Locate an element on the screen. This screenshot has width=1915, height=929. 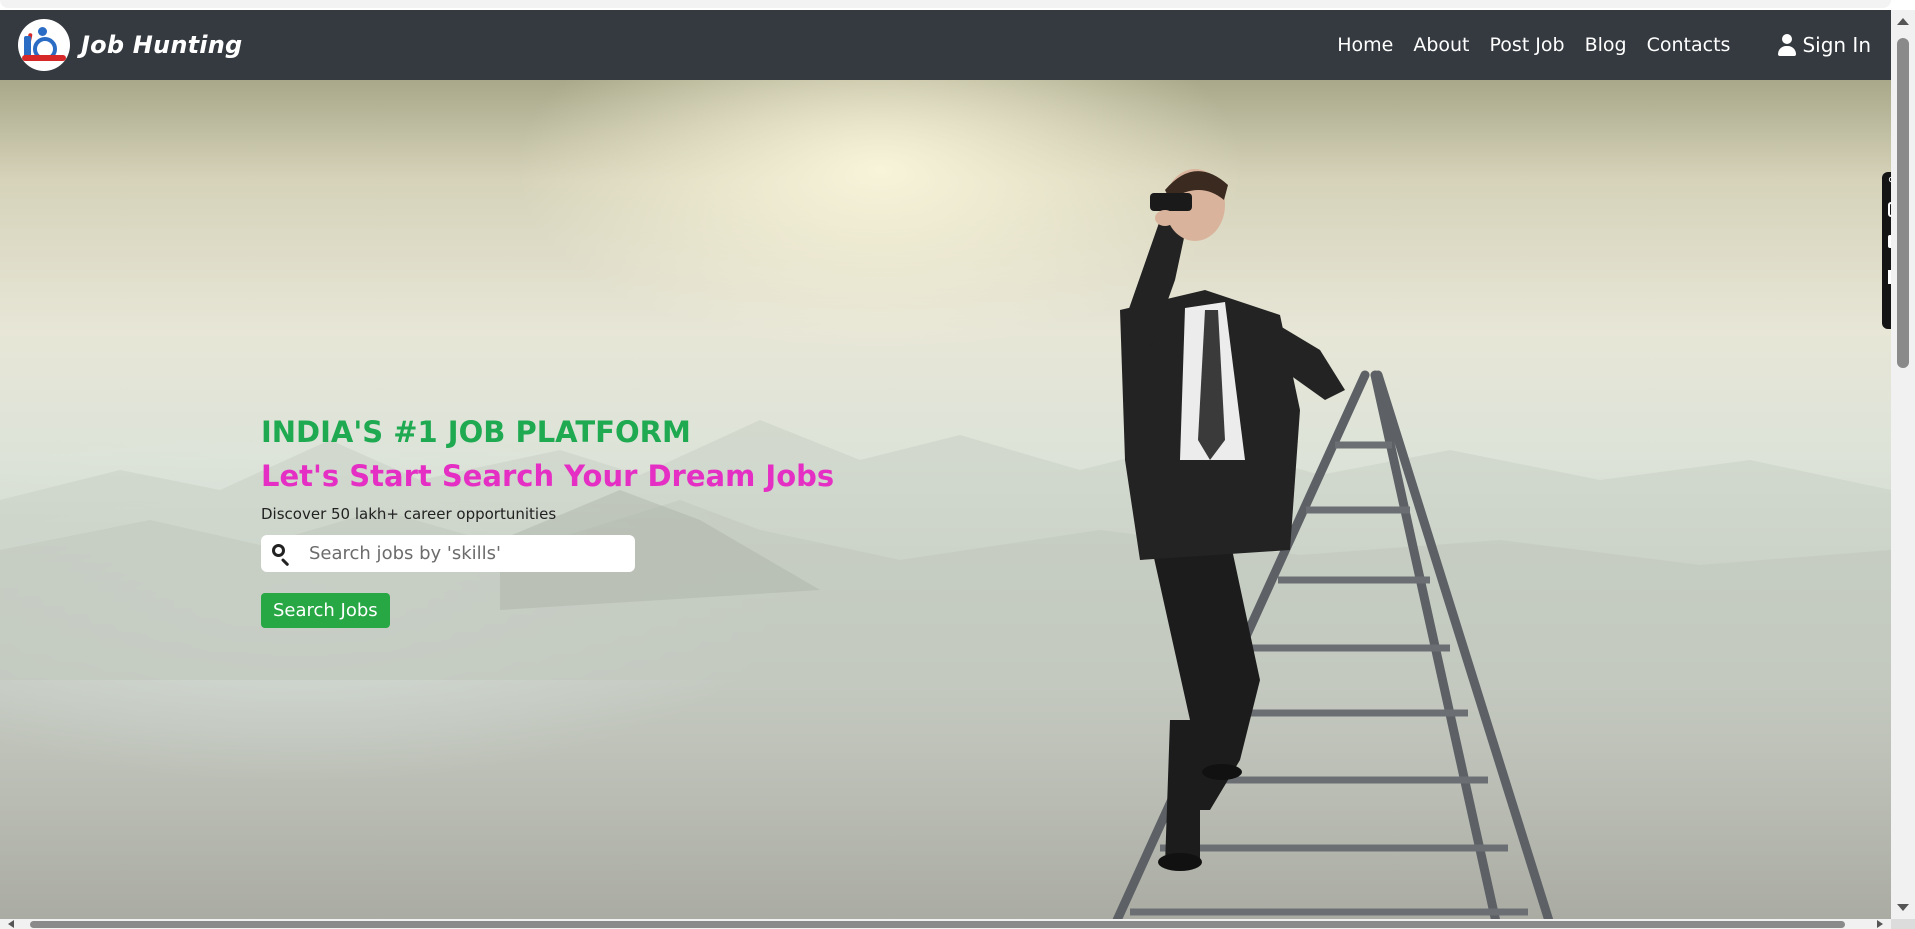
horizontal-scrollbar is located at coordinates (945, 924).